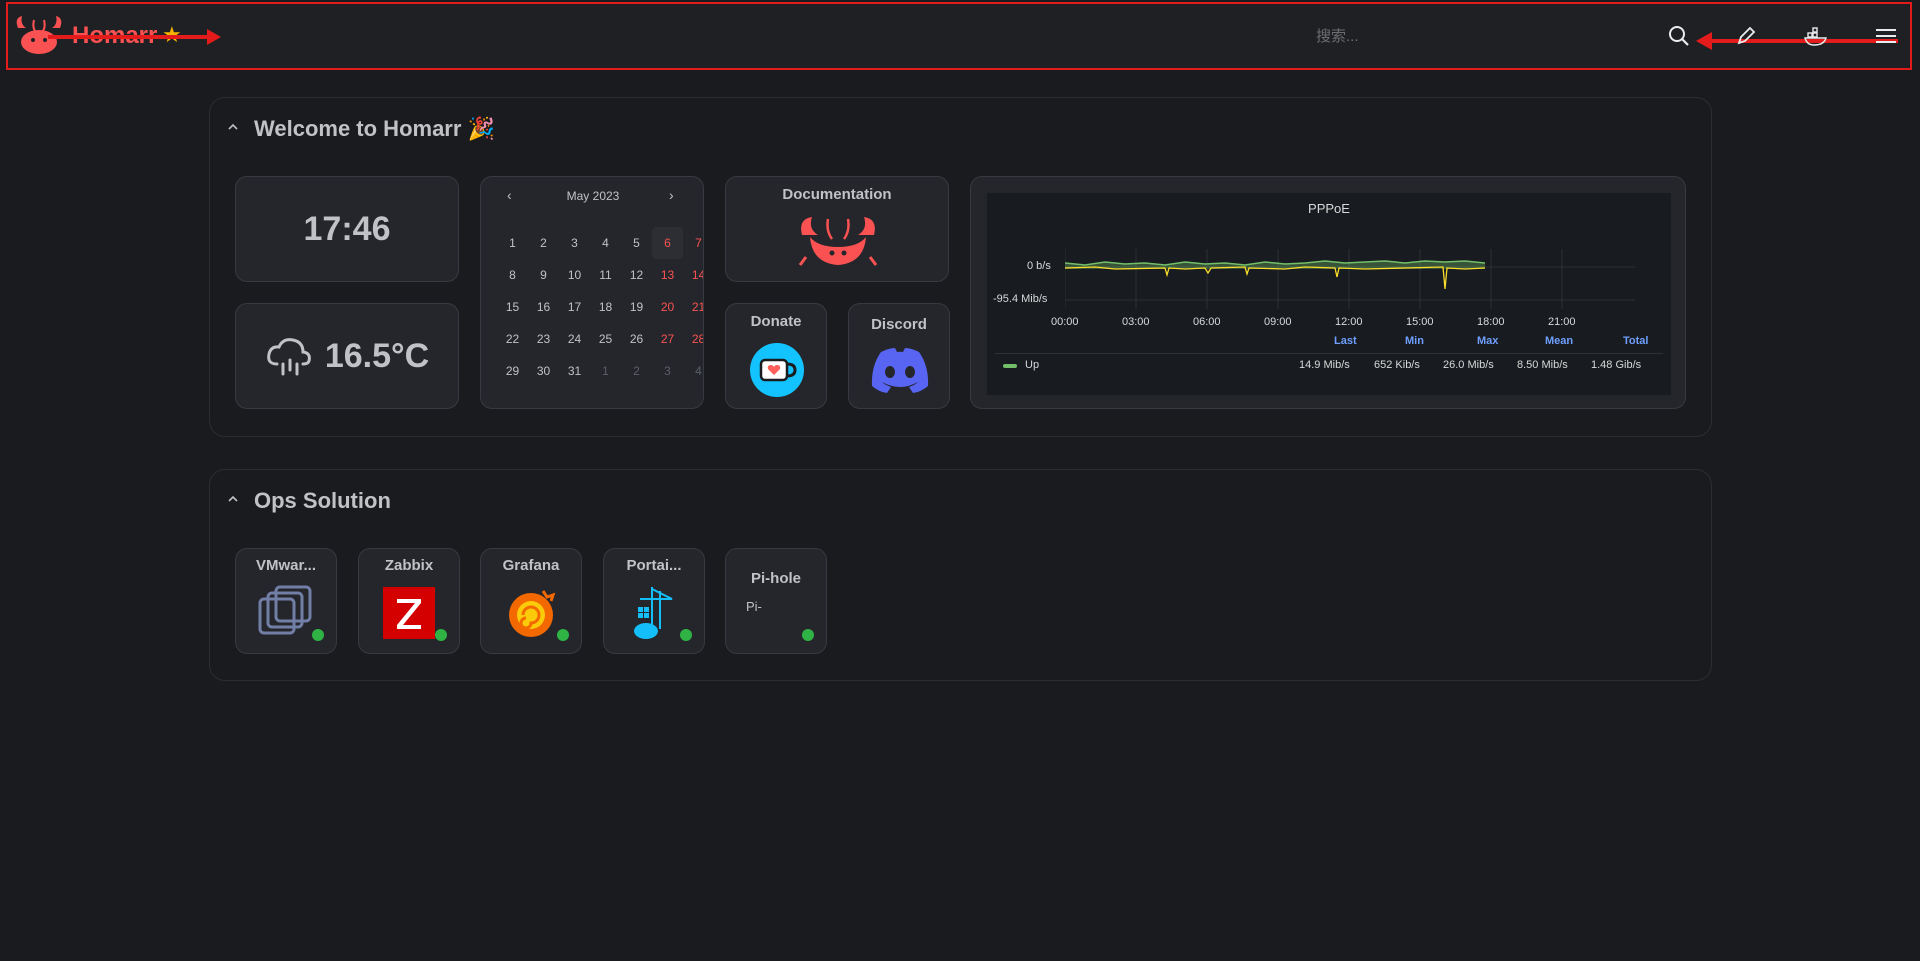 The width and height of the screenshot is (1920, 961). I want to click on search-icon, so click(1679, 36).